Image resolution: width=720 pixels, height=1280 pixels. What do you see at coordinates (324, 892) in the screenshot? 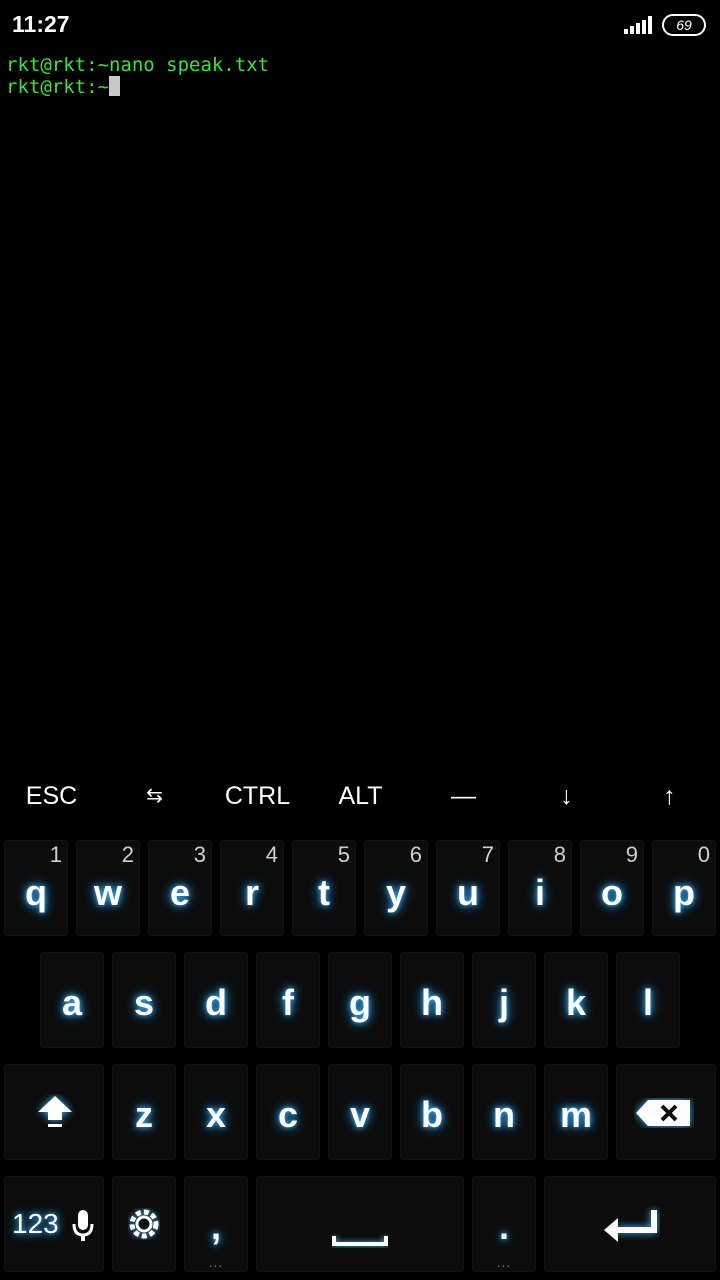
I see `key-label: t` at bounding box center [324, 892].